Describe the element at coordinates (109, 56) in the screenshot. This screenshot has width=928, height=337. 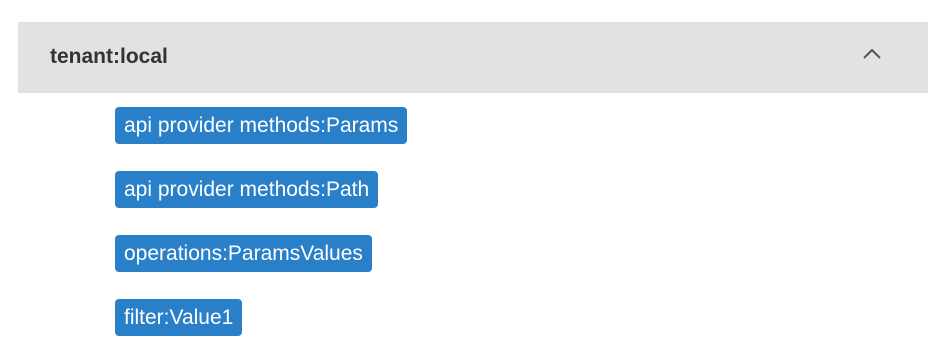
I see `panel-title: tenant:local` at that location.